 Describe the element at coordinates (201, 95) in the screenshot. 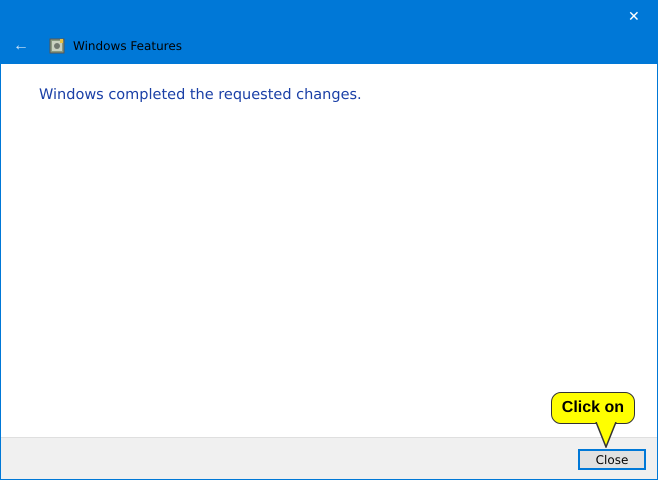

I see `status-message: Windows completed the requested changes.` at that location.